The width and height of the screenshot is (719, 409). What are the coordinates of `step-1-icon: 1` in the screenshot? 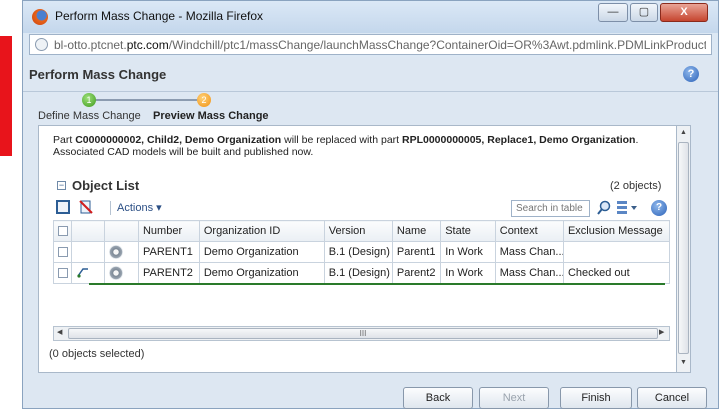 It's located at (89, 100).